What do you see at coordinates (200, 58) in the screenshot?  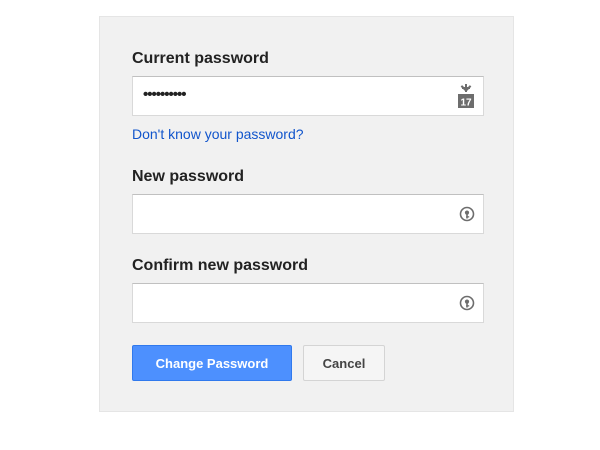 I see `current-password-label: Current password` at bounding box center [200, 58].